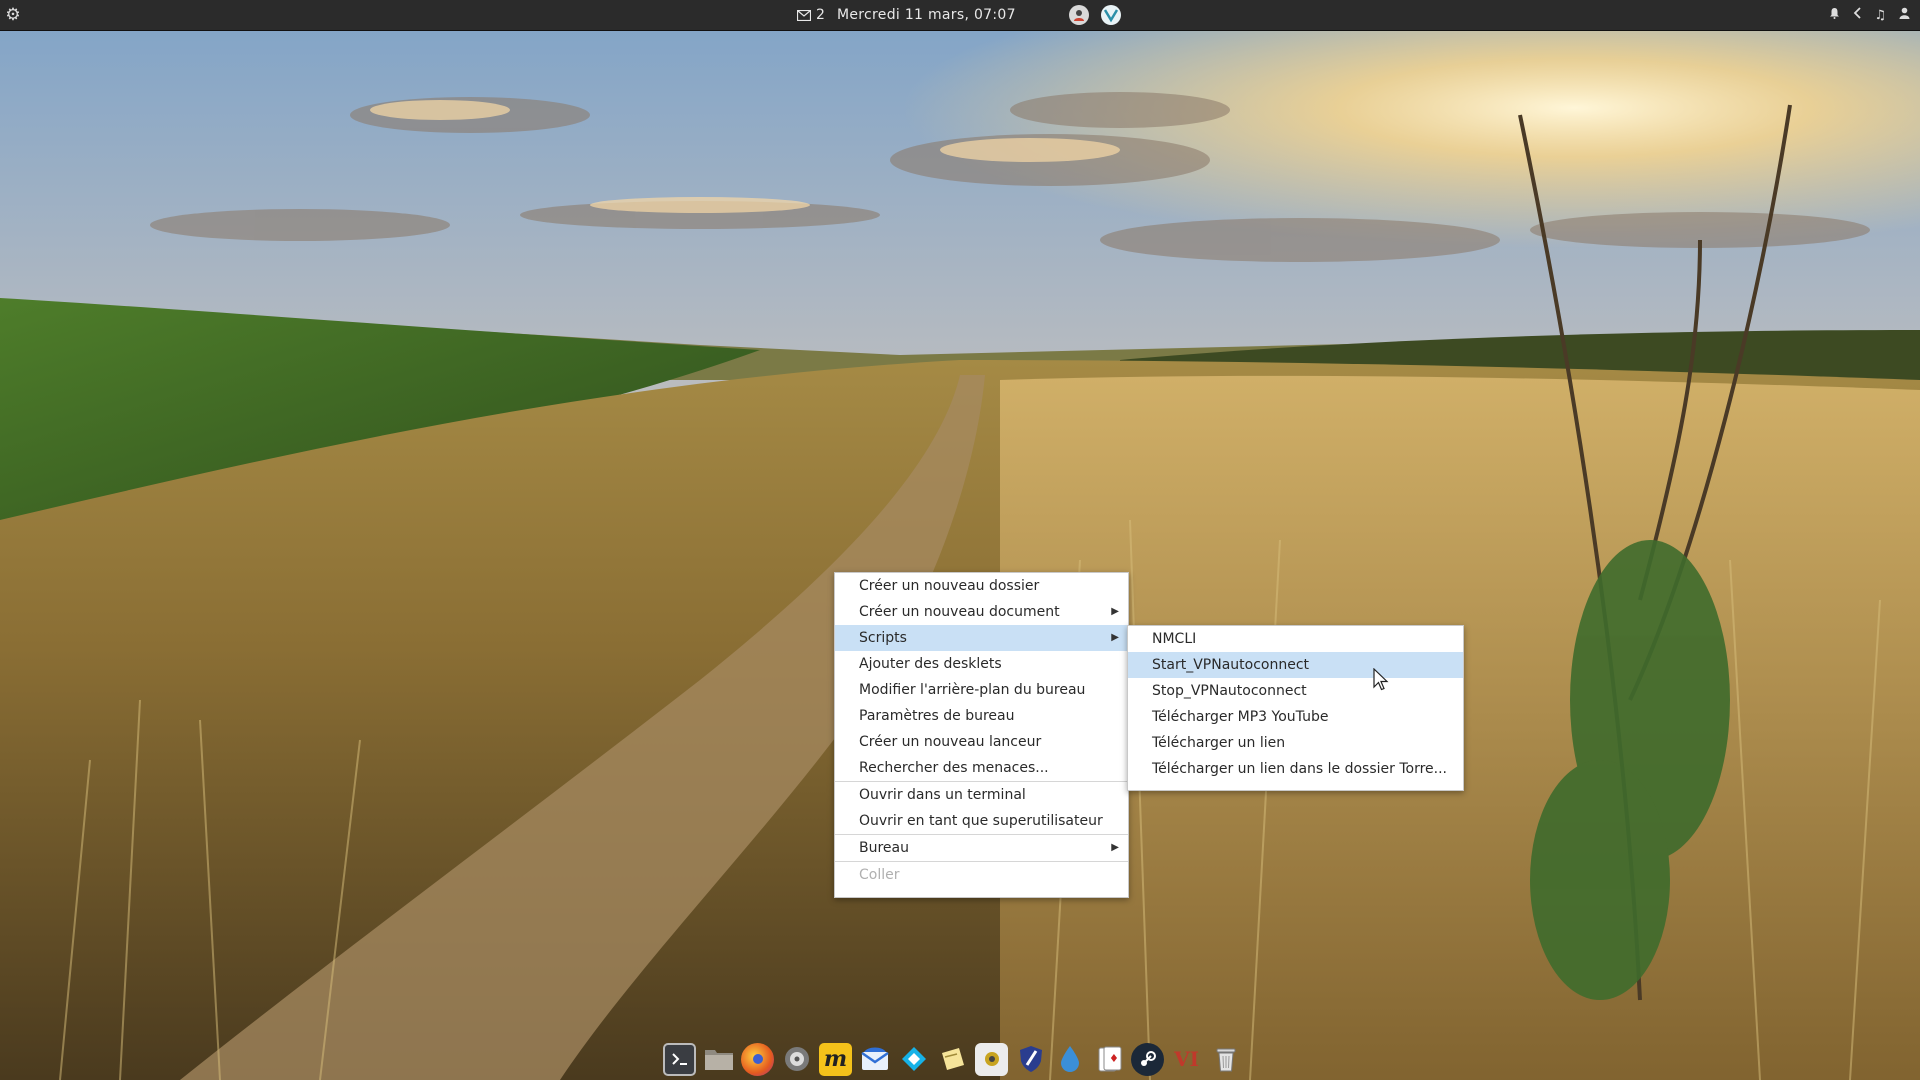 The height and width of the screenshot is (1080, 1920). What do you see at coordinates (937, 716) in the screenshot?
I see `menu-item-label: Paramètres de bureau` at bounding box center [937, 716].